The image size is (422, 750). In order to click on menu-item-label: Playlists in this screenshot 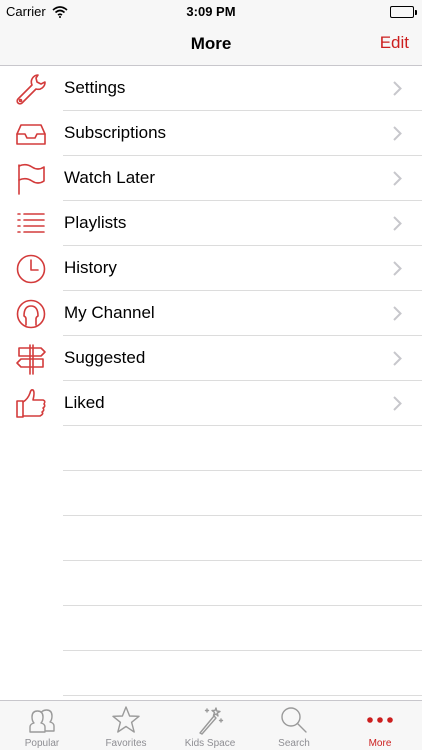, I will do `click(95, 222)`.